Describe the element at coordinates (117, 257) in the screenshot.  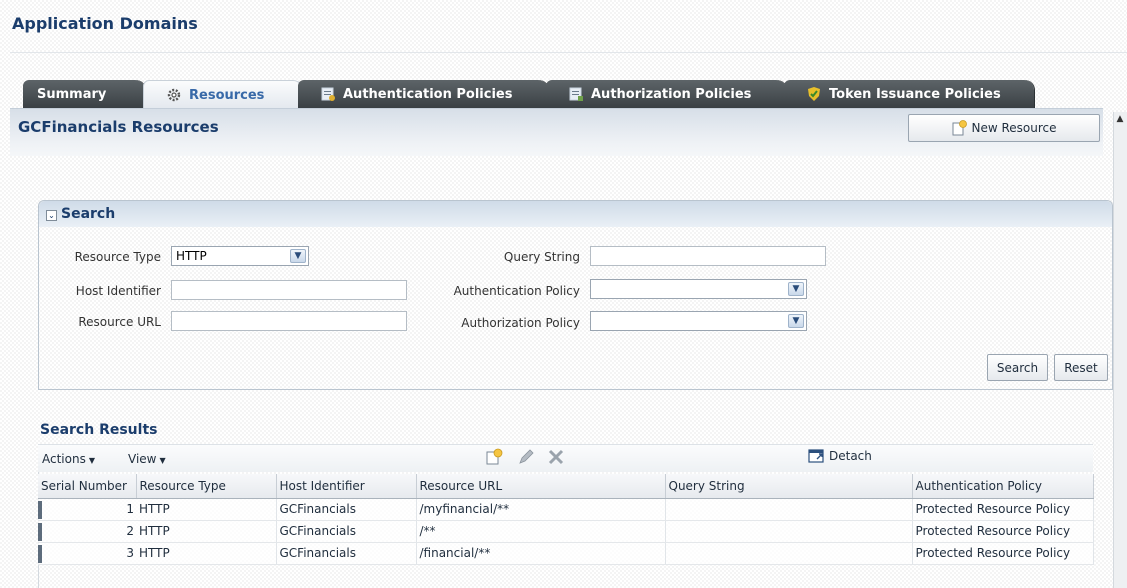
I see `resource-type-label: Resource Type` at that location.